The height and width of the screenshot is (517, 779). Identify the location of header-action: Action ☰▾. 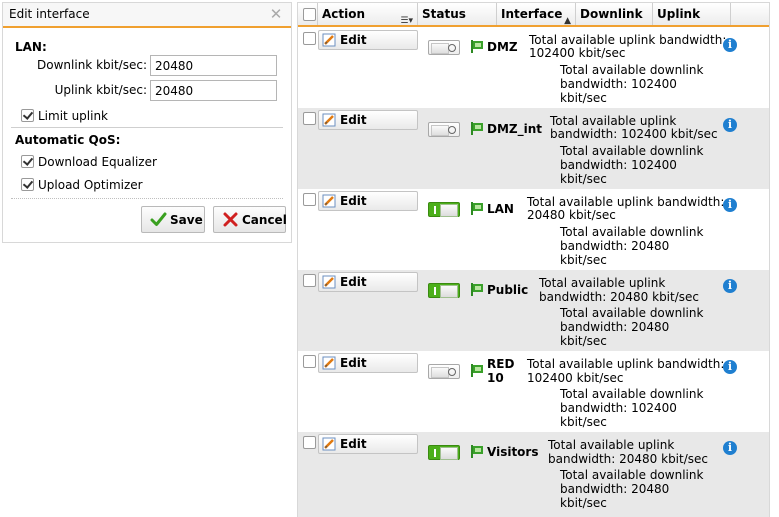
(368, 14).